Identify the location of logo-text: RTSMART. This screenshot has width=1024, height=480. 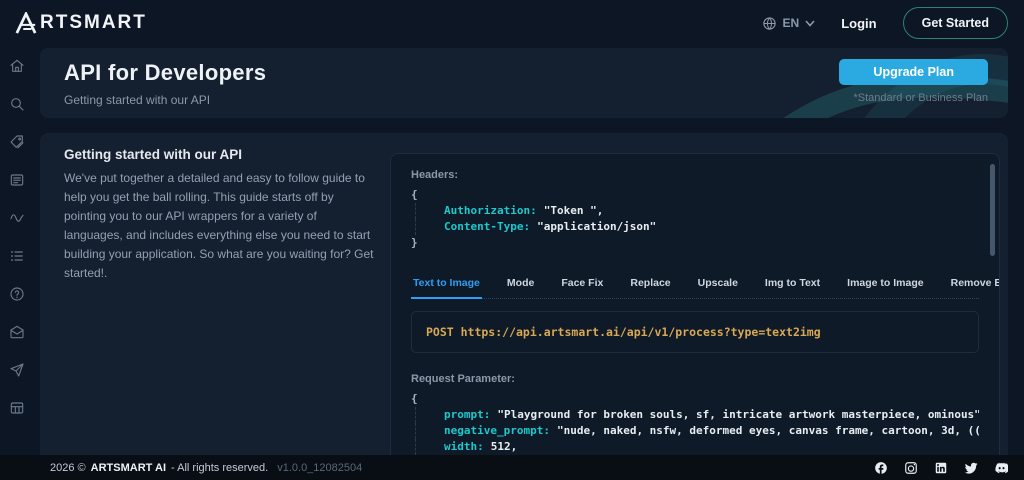
(93, 22).